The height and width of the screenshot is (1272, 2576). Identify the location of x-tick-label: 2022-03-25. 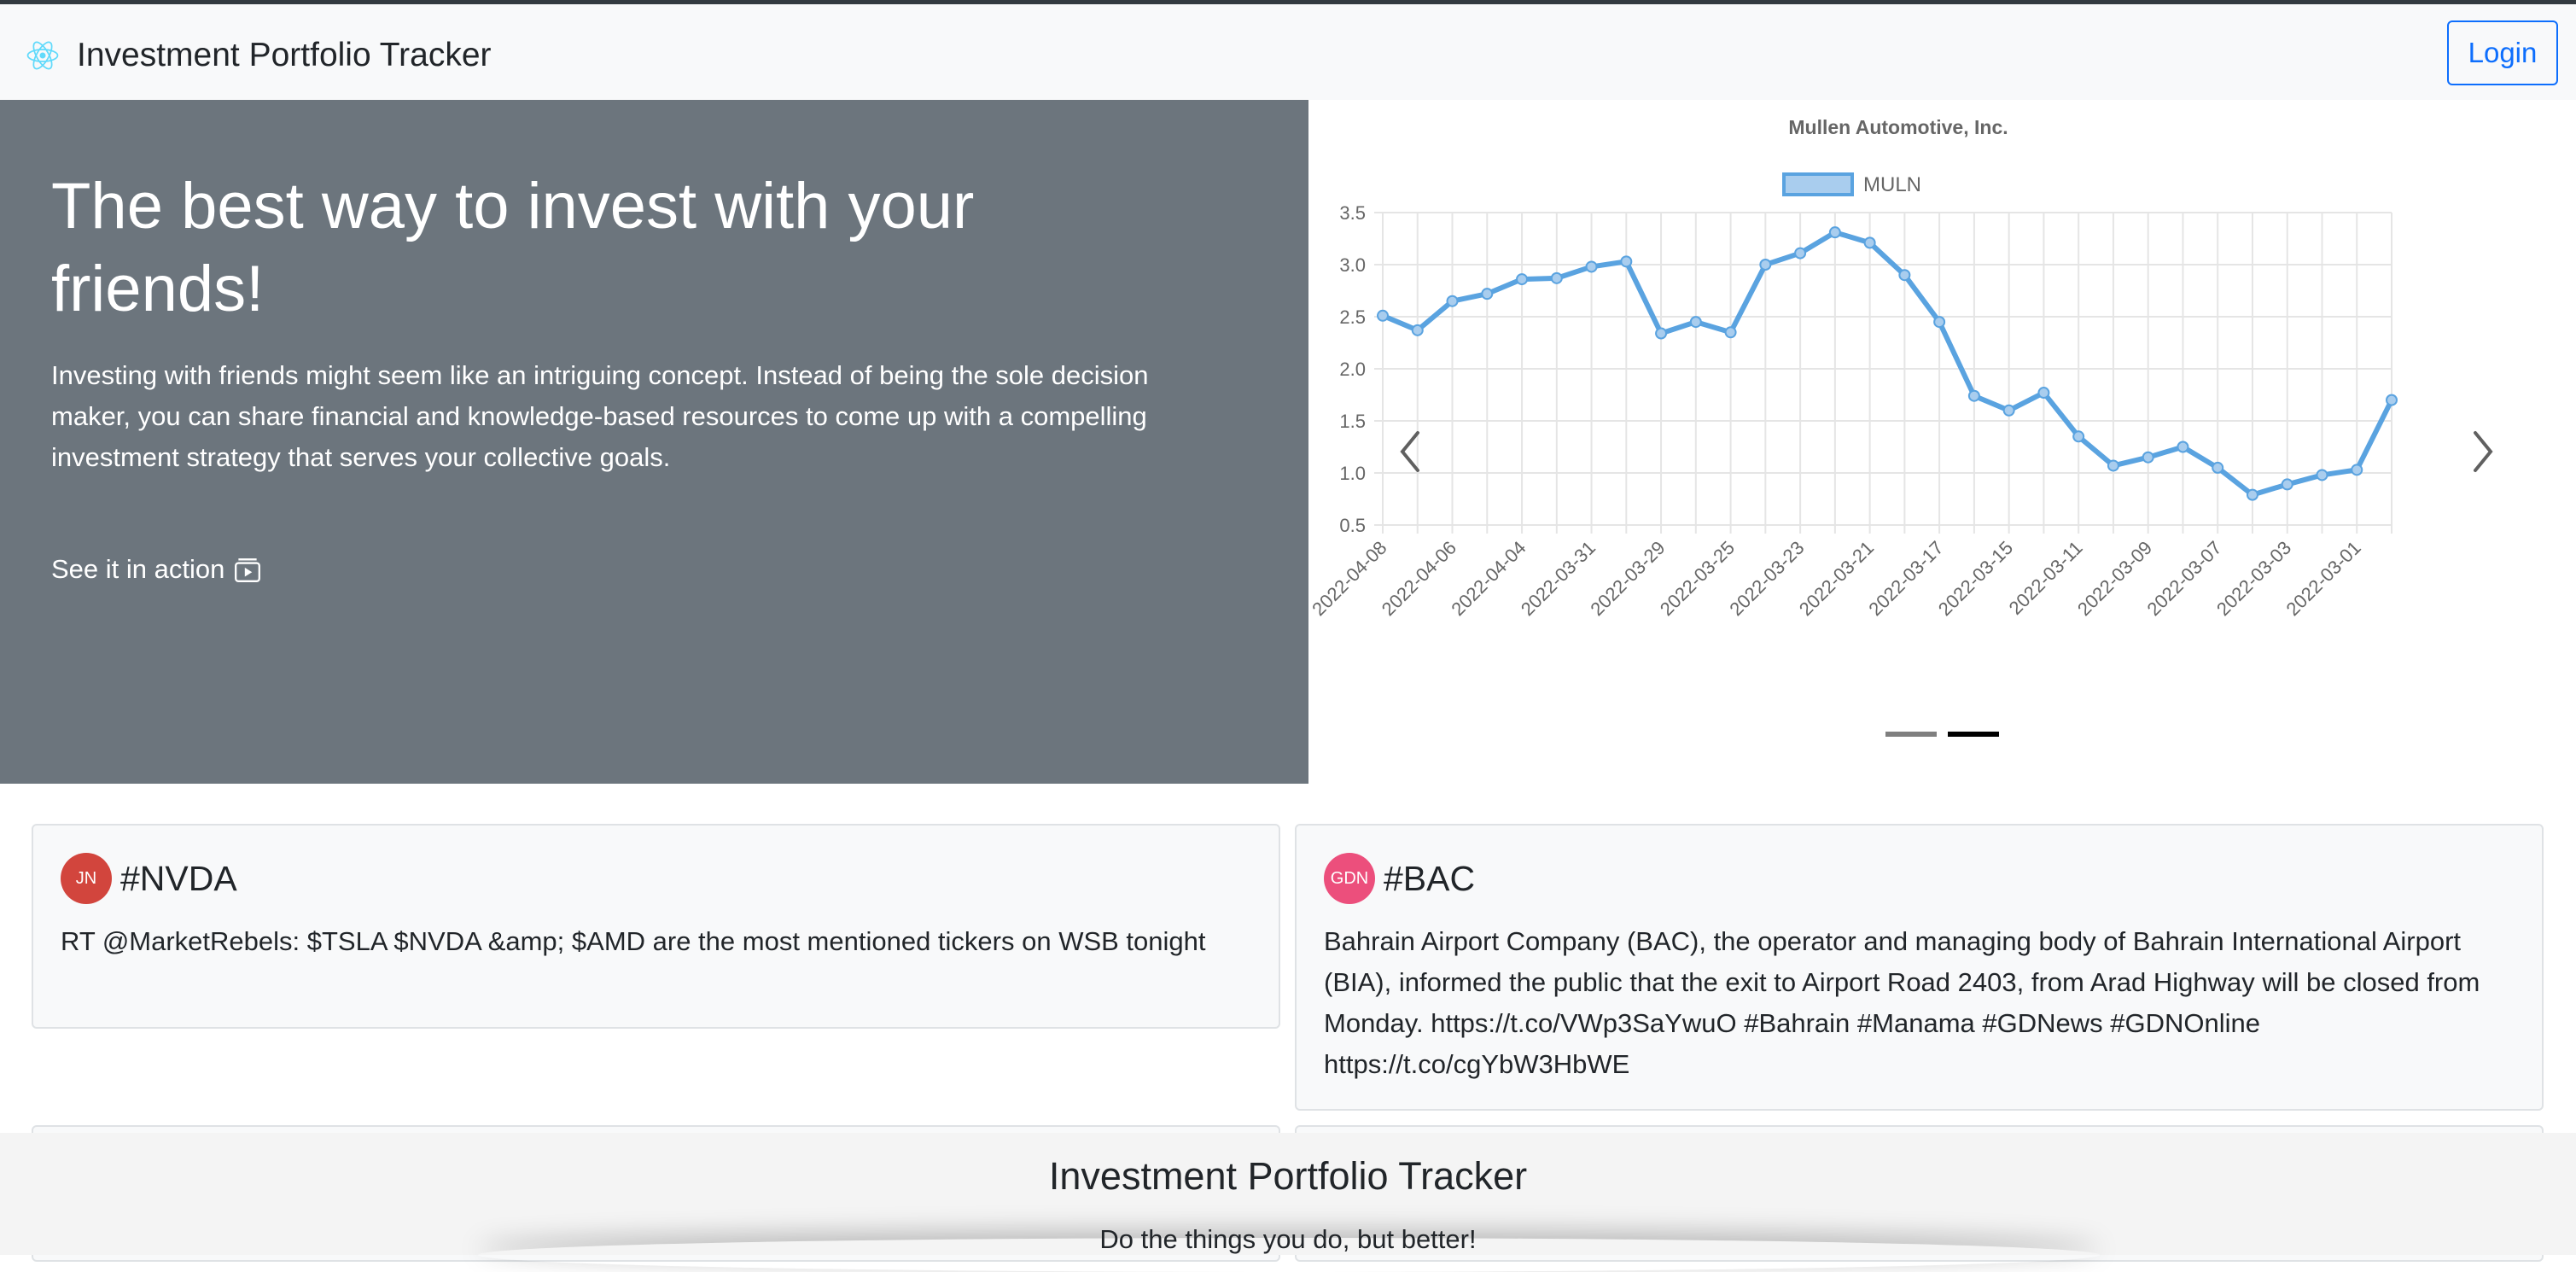
(1697, 578).